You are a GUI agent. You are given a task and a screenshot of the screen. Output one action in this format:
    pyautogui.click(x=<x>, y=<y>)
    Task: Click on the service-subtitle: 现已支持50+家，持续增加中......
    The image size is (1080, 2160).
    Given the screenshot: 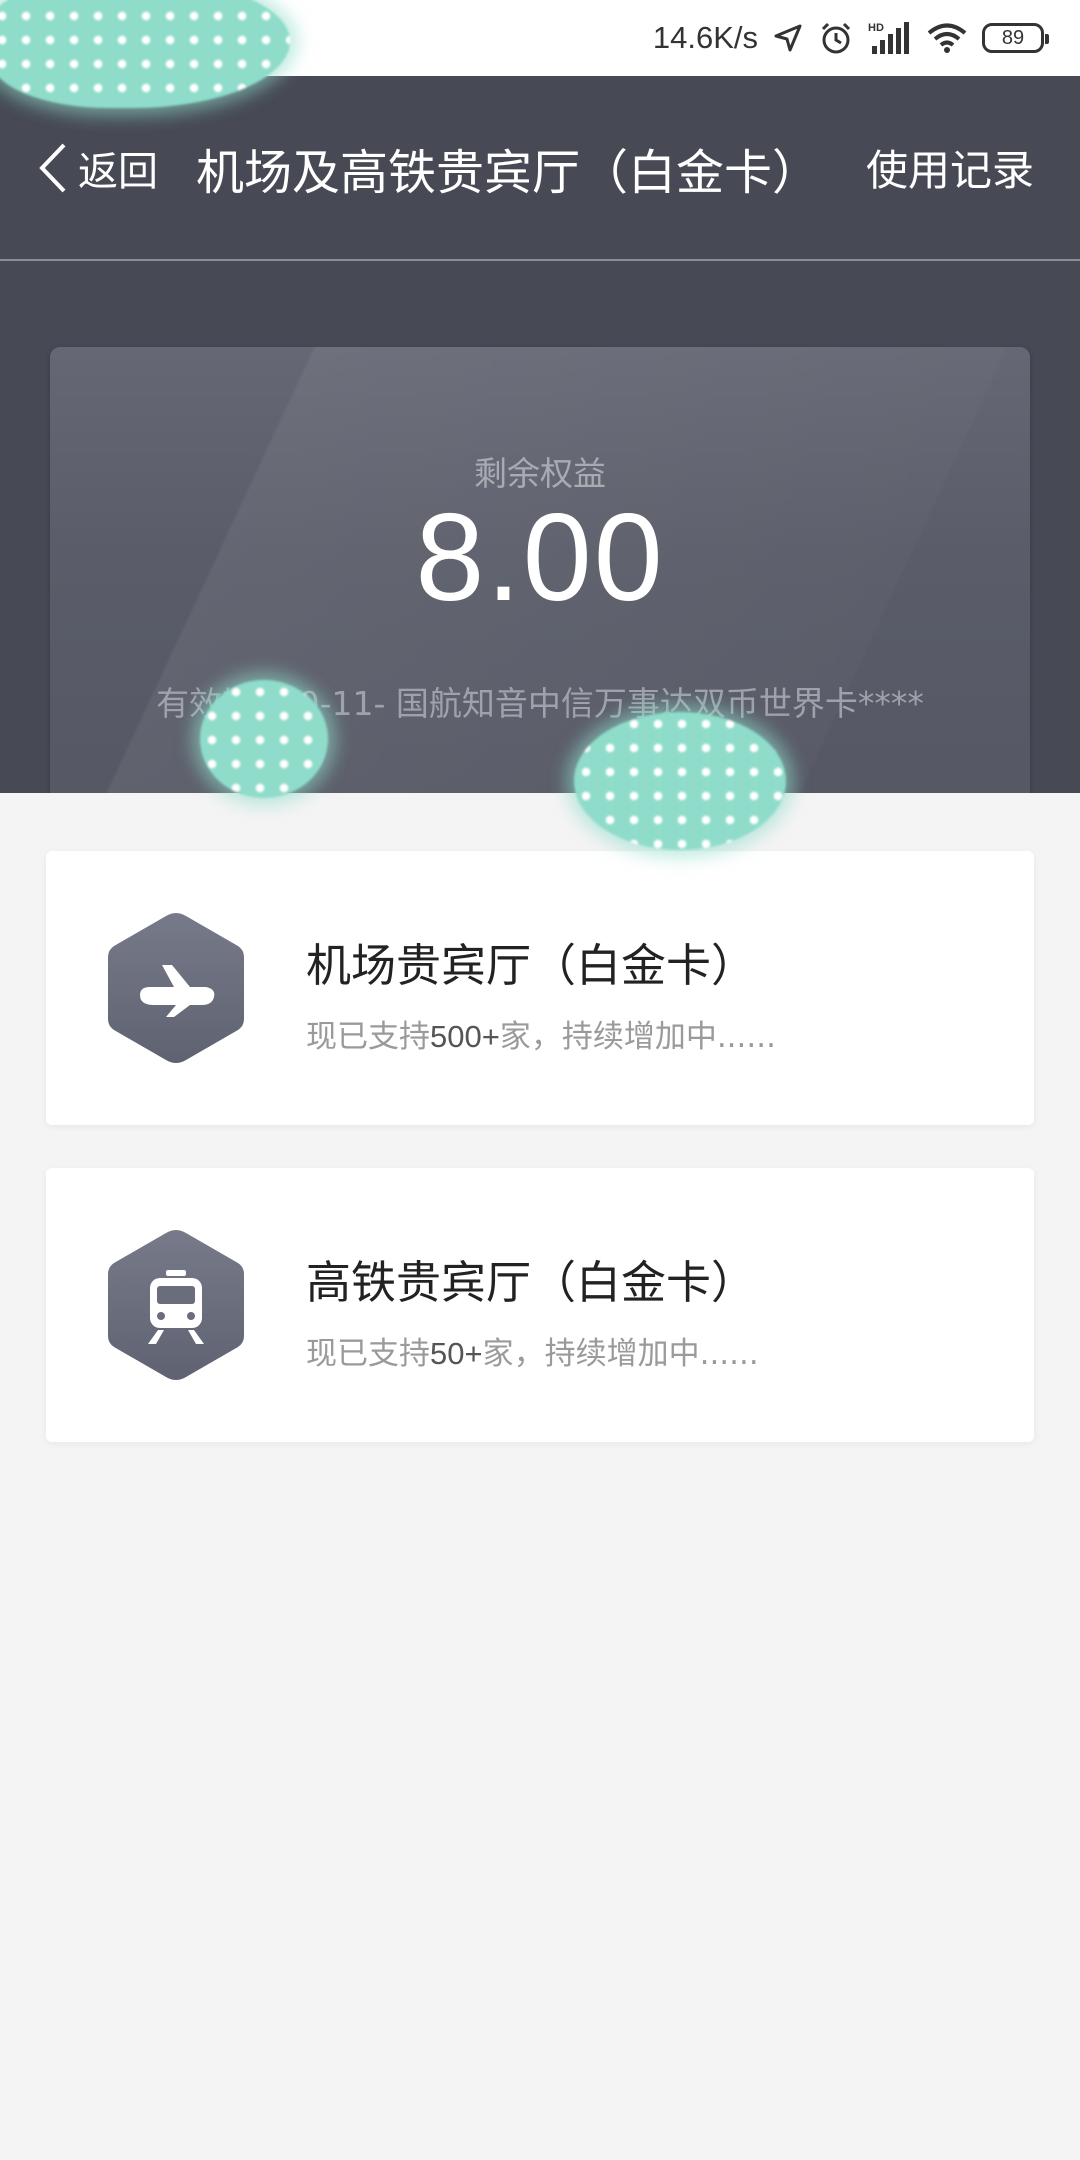 What is the action you would take?
    pyautogui.click(x=532, y=1350)
    